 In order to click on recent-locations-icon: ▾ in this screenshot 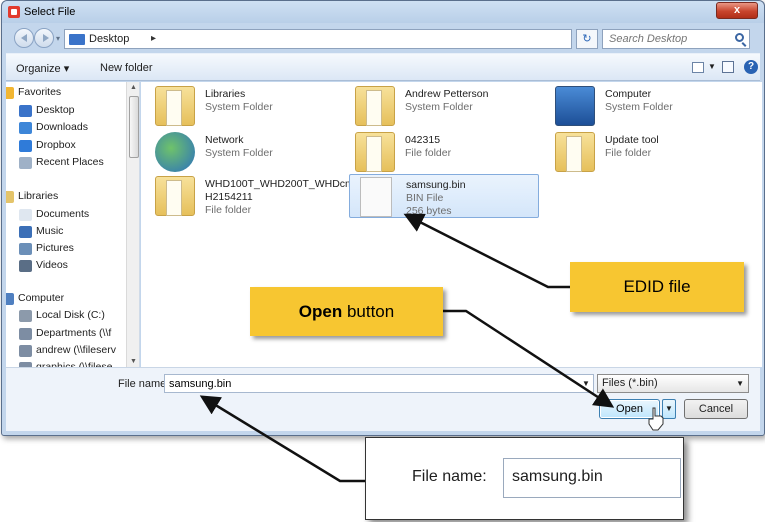, I will do `click(60, 38)`.